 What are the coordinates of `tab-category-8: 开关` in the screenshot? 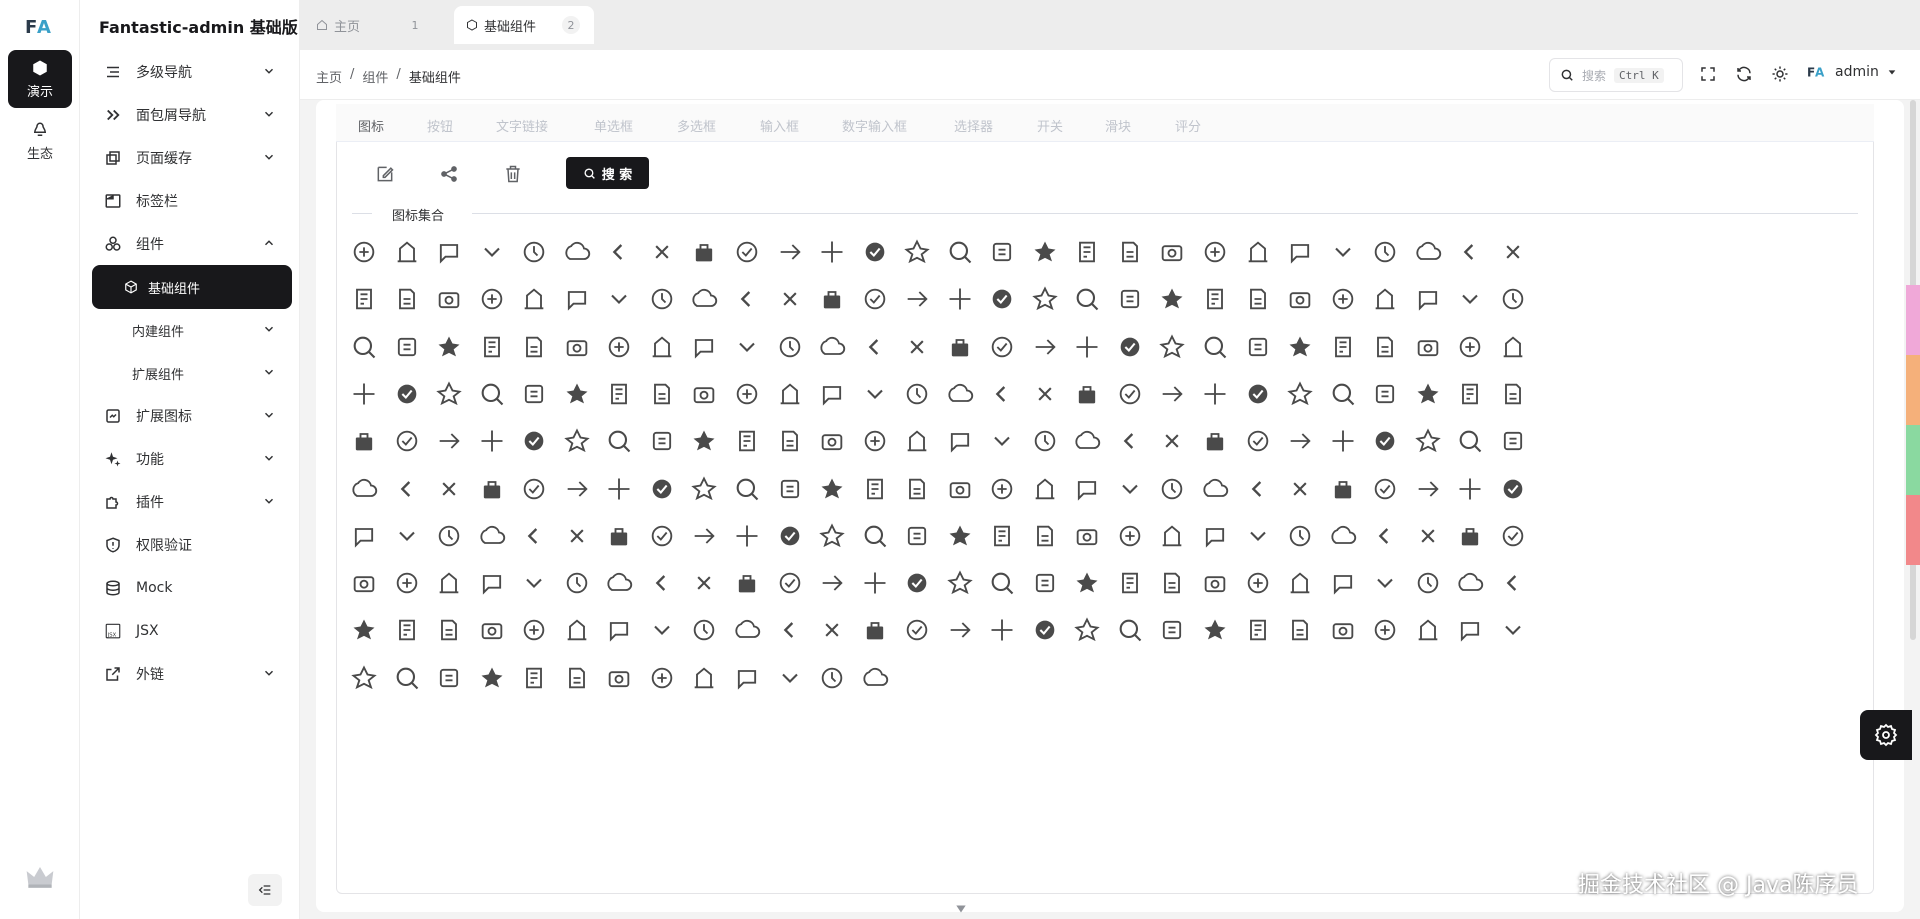 It's located at (1050, 125).